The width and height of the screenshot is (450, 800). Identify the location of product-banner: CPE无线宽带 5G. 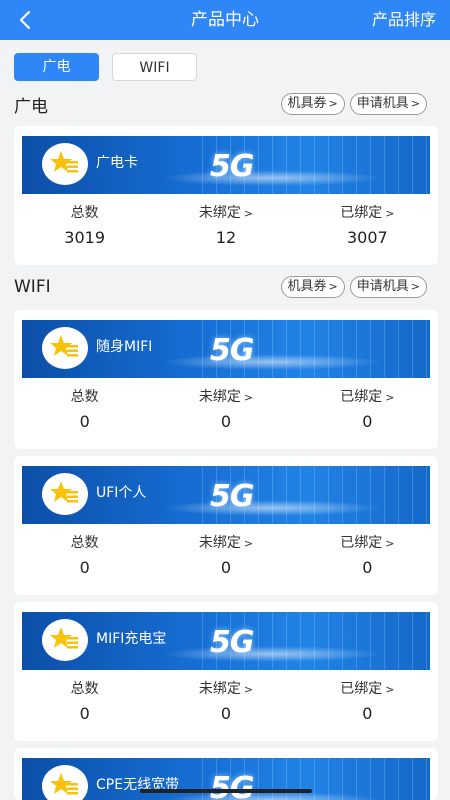
(226, 779).